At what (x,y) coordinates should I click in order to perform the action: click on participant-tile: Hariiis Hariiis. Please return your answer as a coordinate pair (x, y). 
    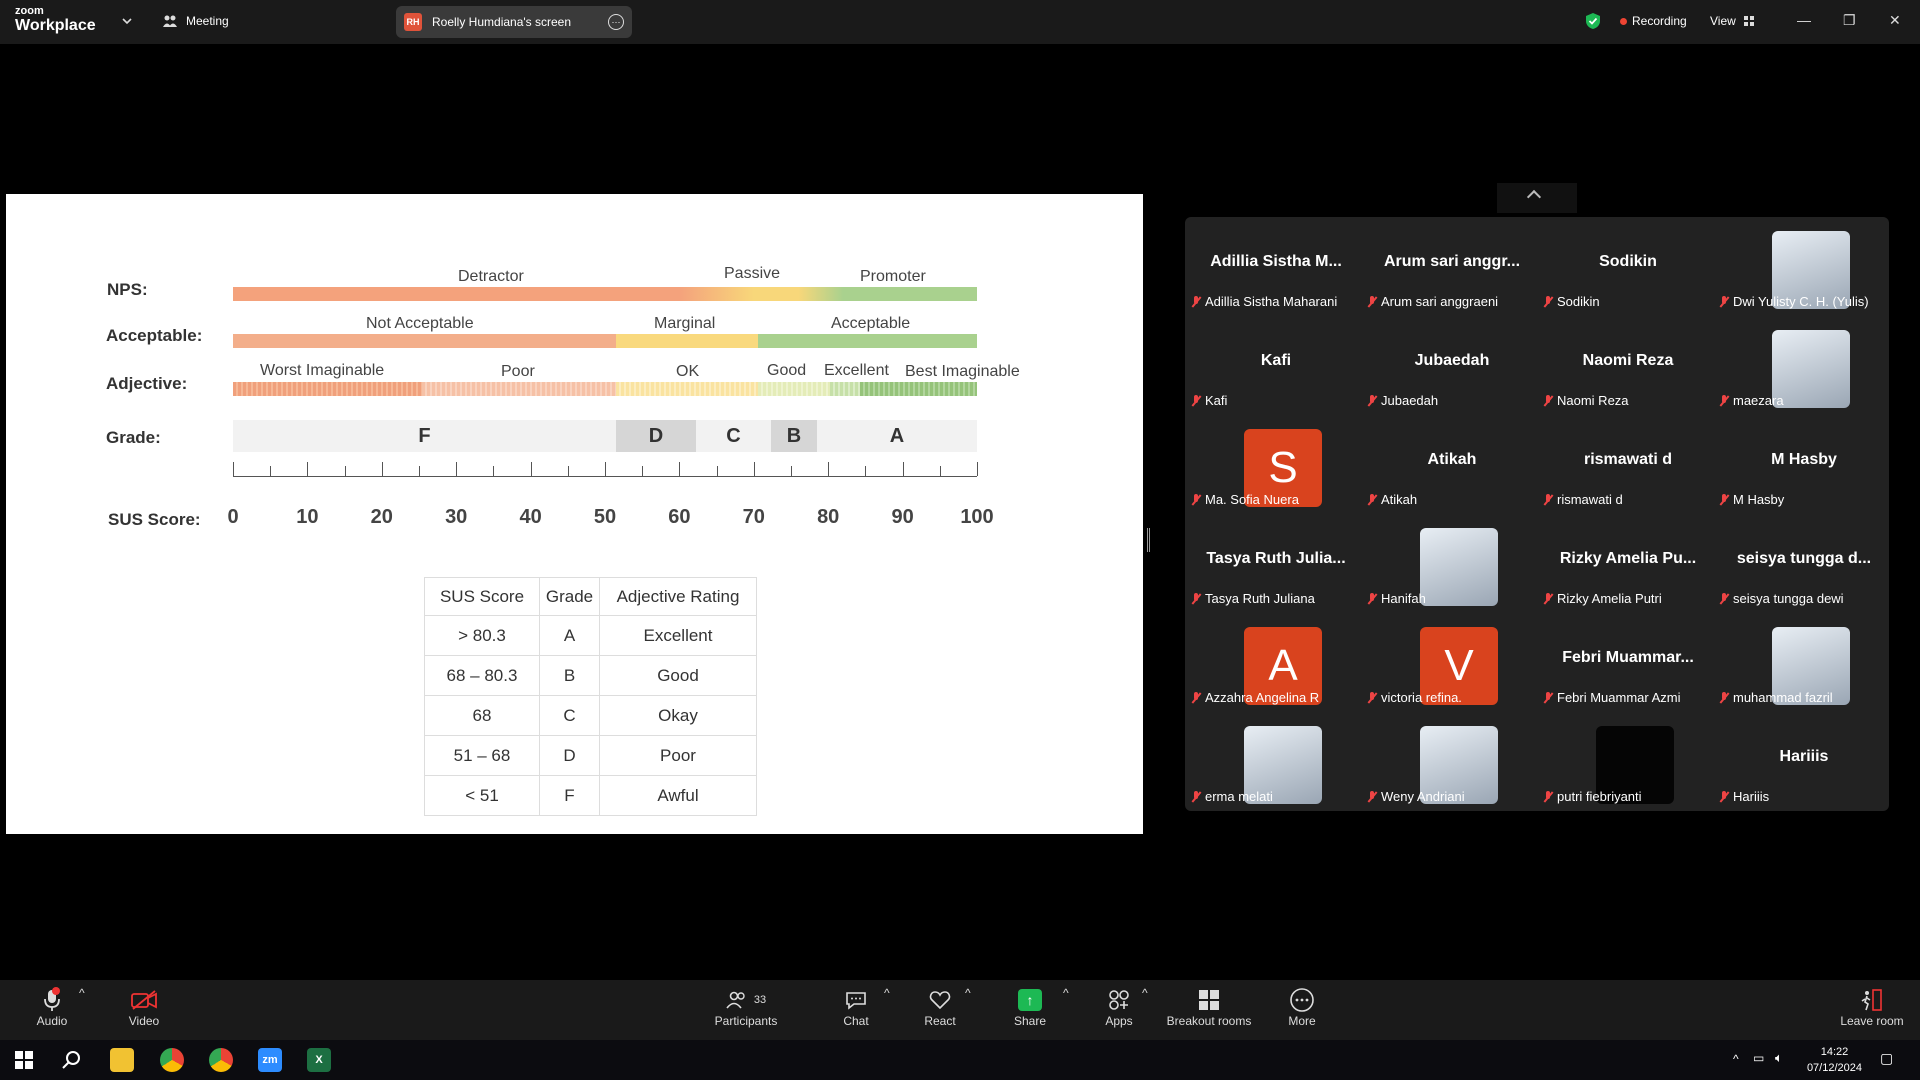
    Looking at the image, I should click on (1804, 763).